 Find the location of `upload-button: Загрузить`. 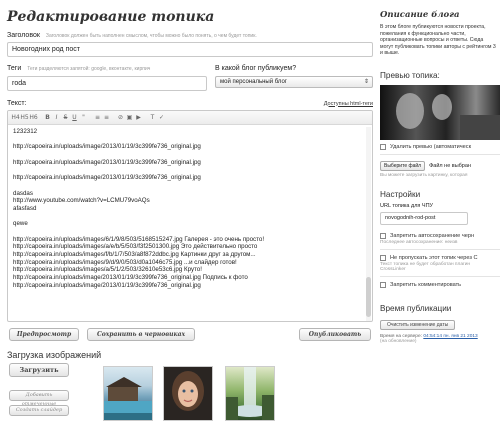

upload-button: Загрузить is located at coordinates (39, 370).